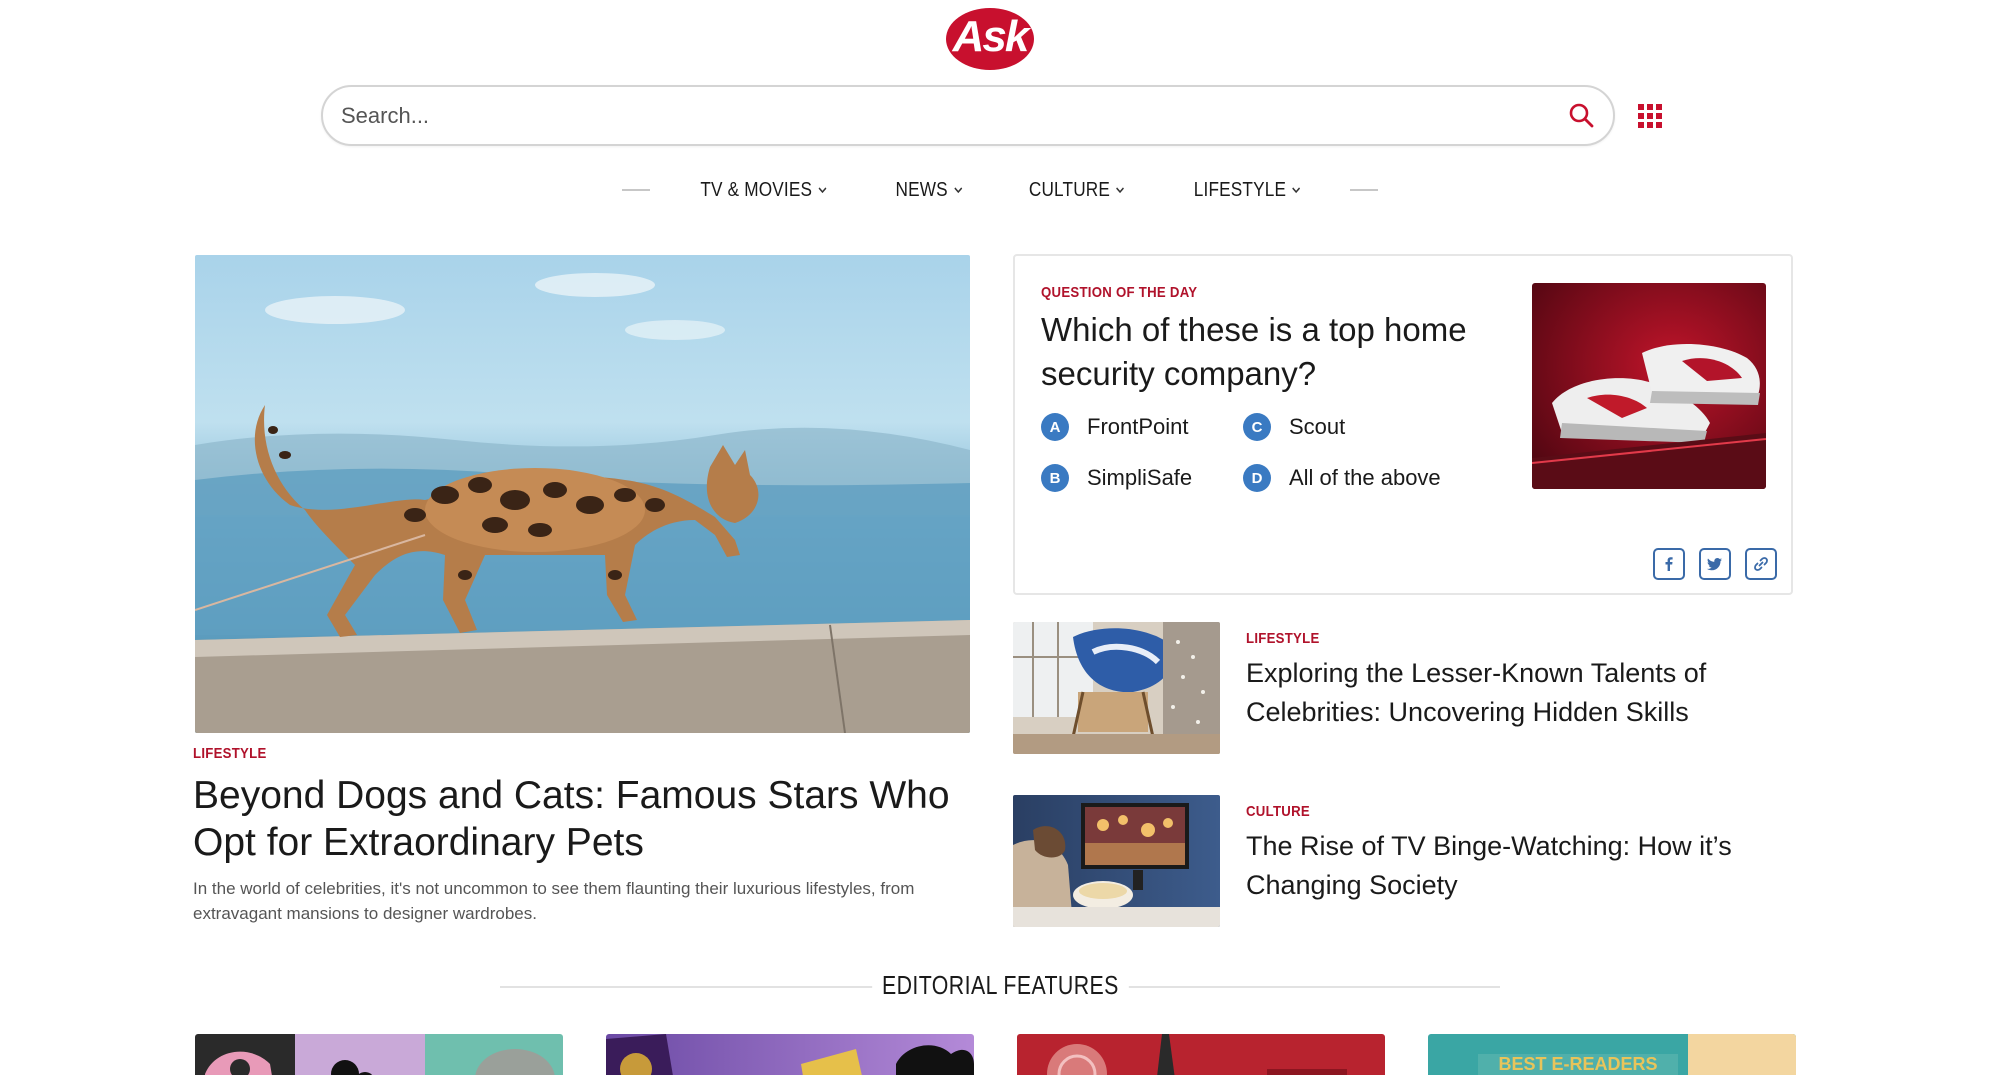  Describe the element at coordinates (1240, 189) in the screenshot. I see `nav-item-label: LIFESTYLE` at that location.